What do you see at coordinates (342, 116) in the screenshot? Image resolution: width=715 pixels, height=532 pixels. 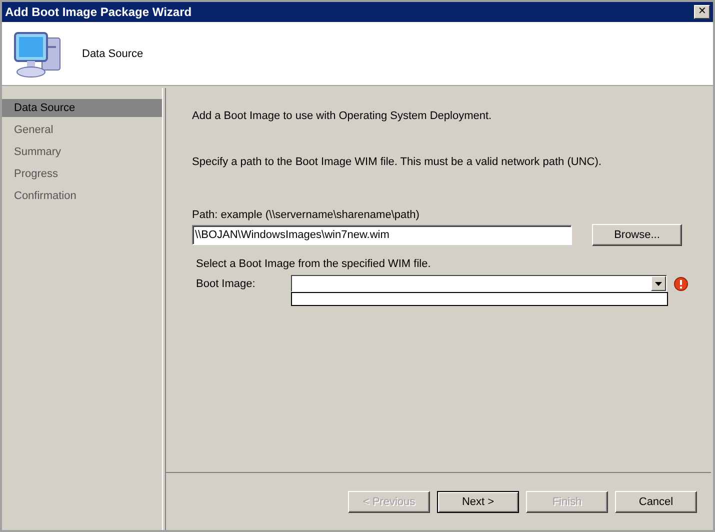 I see `intro-text: Add a Boot Image to use with Operating System Deployment.` at bounding box center [342, 116].